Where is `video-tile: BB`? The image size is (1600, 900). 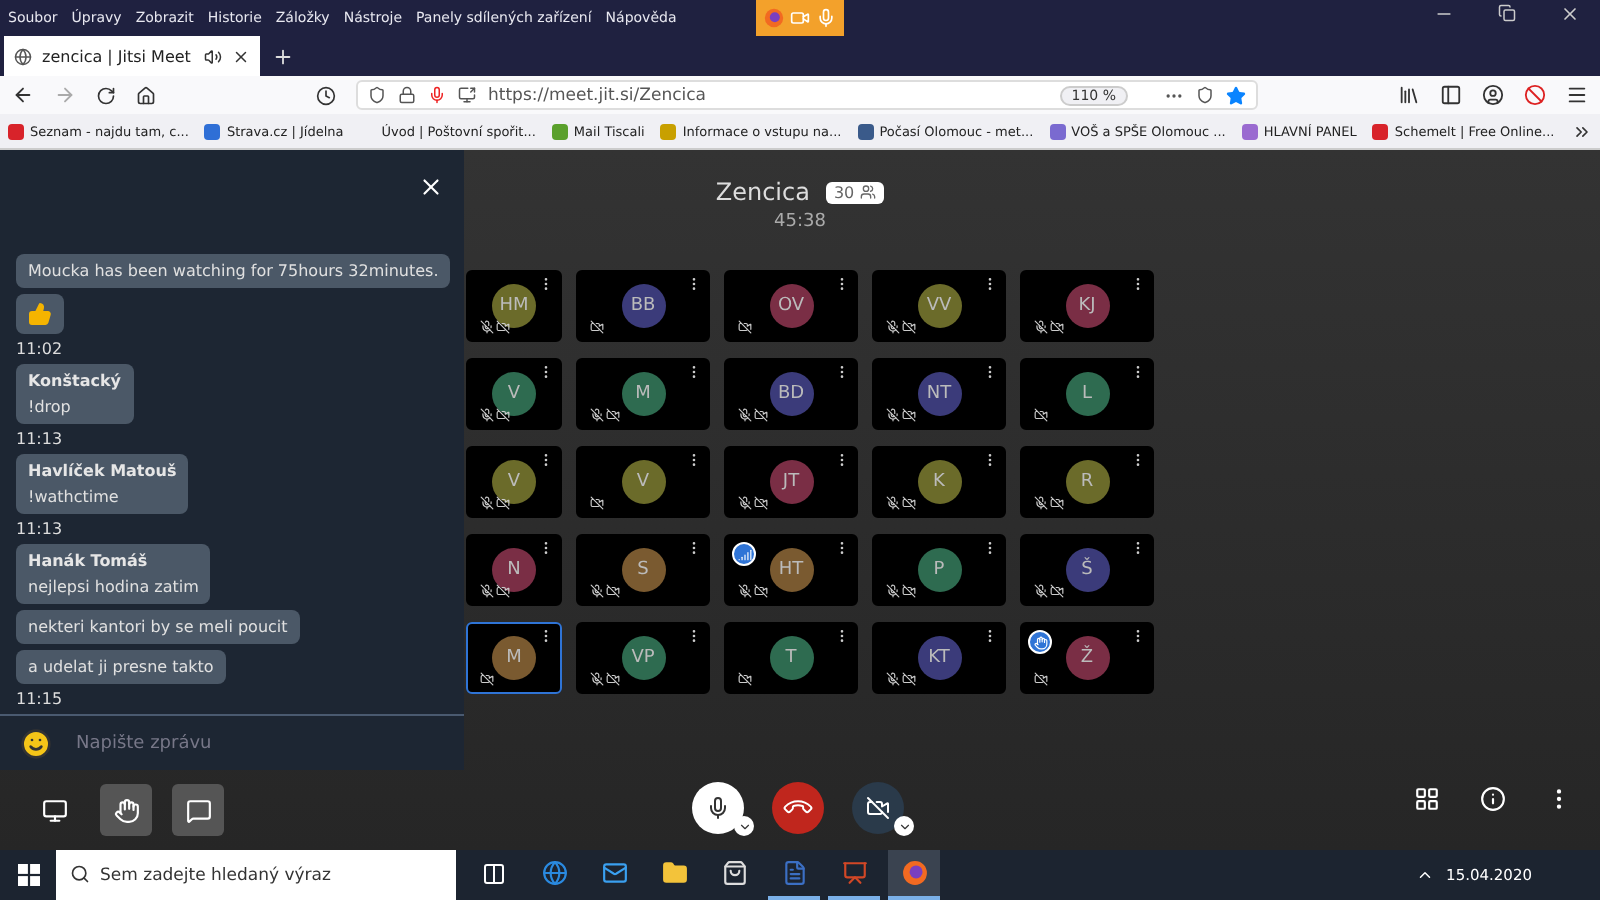 video-tile: BB is located at coordinates (643, 306).